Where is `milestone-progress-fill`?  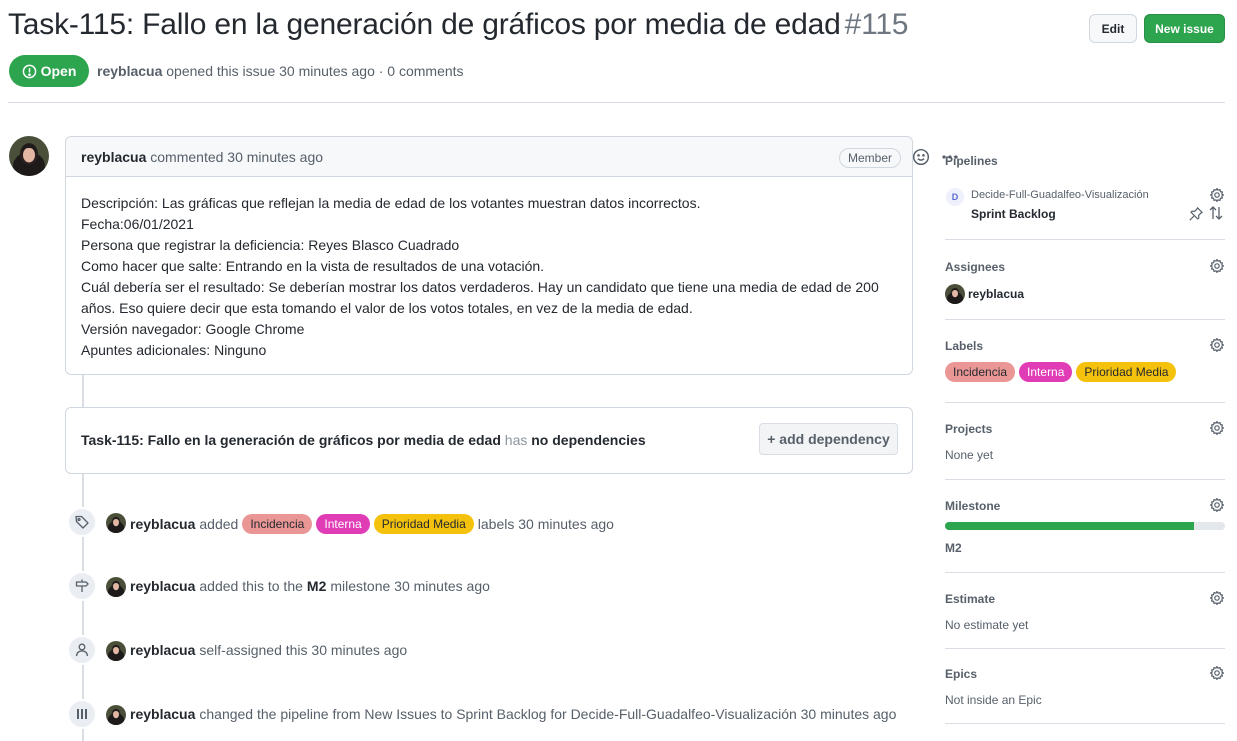 milestone-progress-fill is located at coordinates (1070, 526).